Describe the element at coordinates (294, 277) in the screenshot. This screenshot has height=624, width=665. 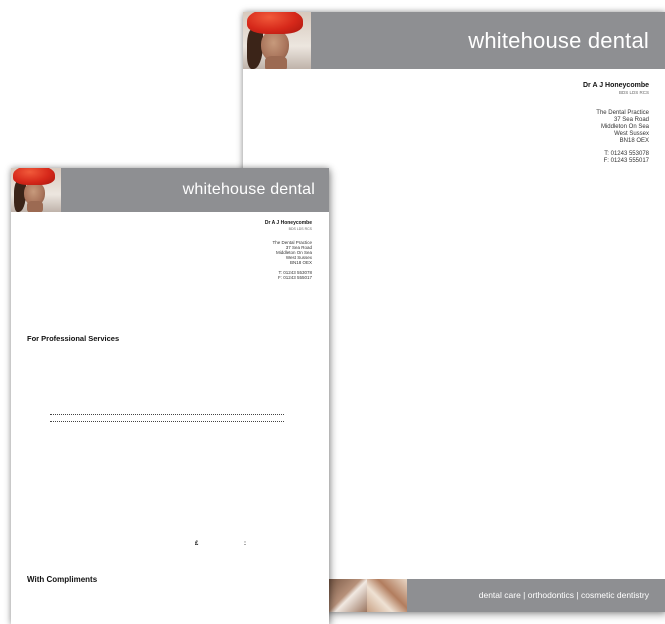
I see `slip-fax-number: F: 01243 555017` at that location.